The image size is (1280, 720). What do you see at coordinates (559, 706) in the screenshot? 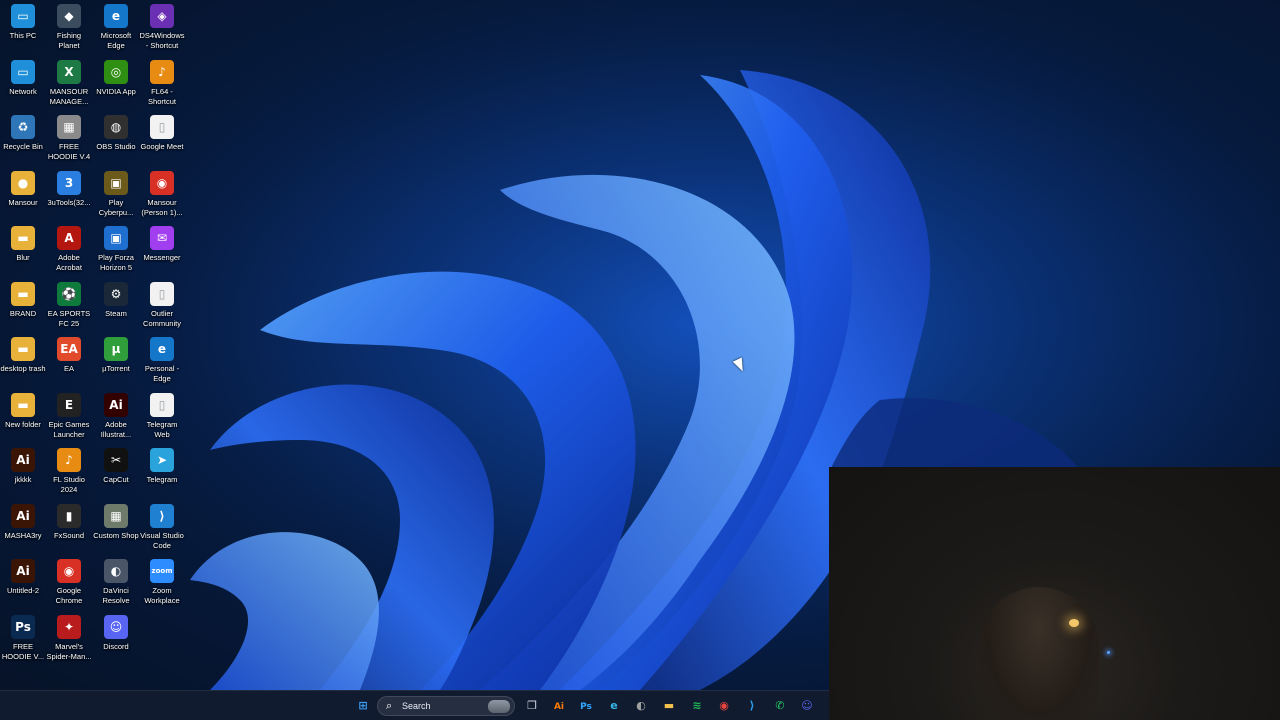
I see `taskbar-illustrator: Ai` at bounding box center [559, 706].